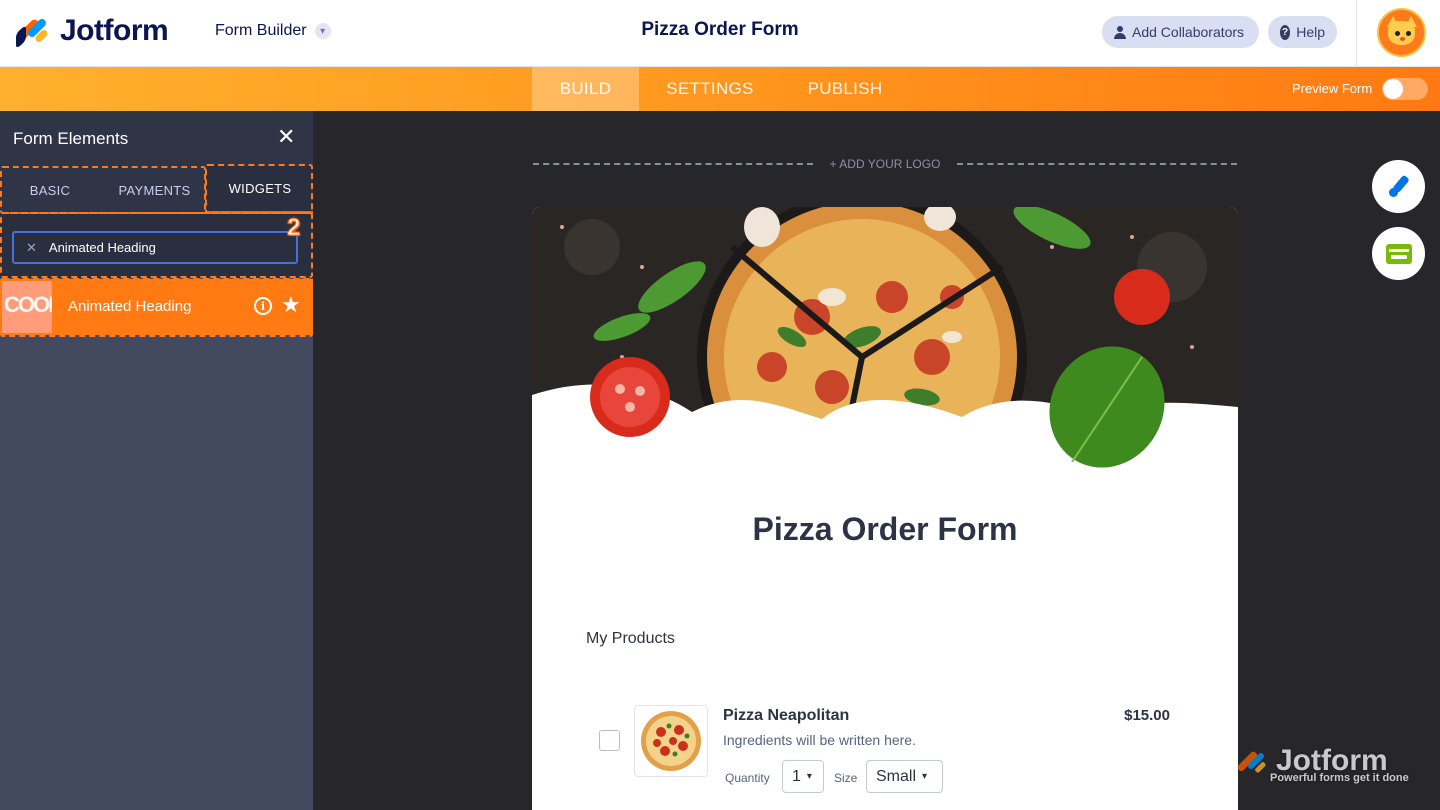 Image resolution: width=1440 pixels, height=810 pixels. I want to click on quantity-select: 1 ▾, so click(803, 776).